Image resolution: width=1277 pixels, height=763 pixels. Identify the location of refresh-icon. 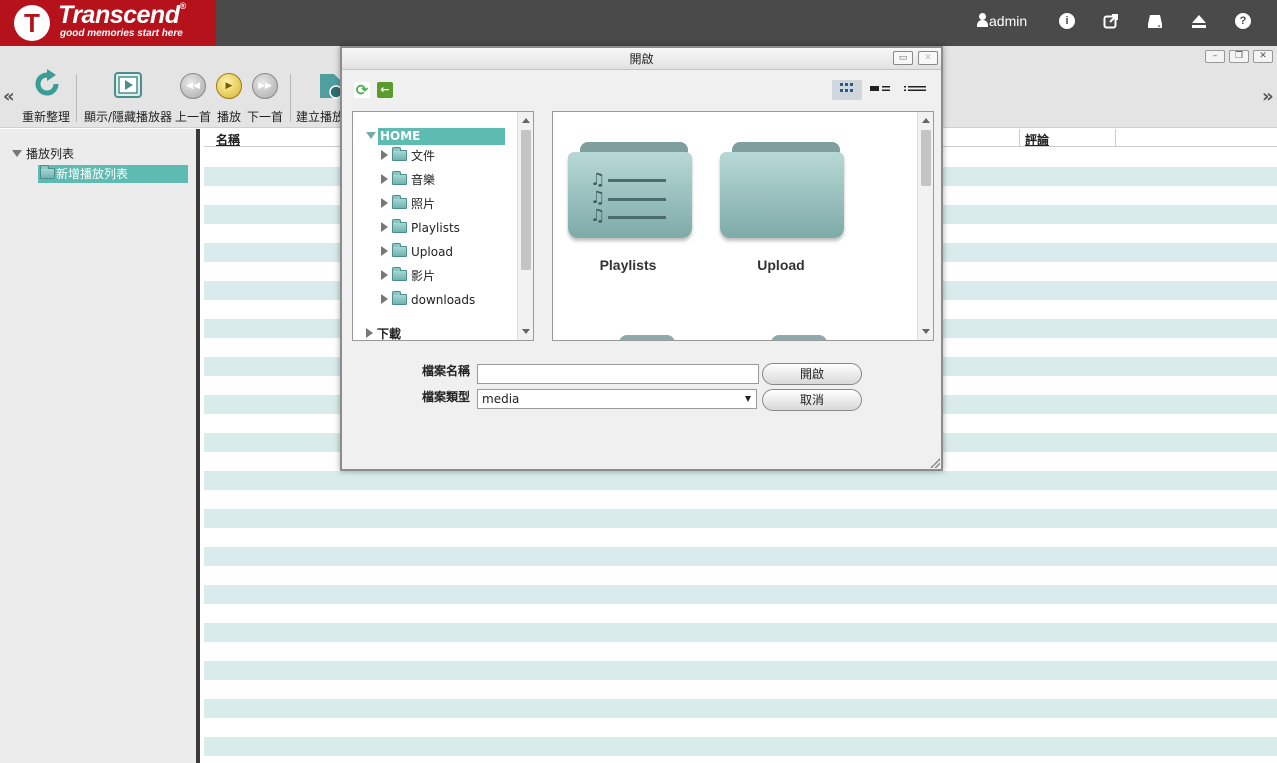
(47, 82).